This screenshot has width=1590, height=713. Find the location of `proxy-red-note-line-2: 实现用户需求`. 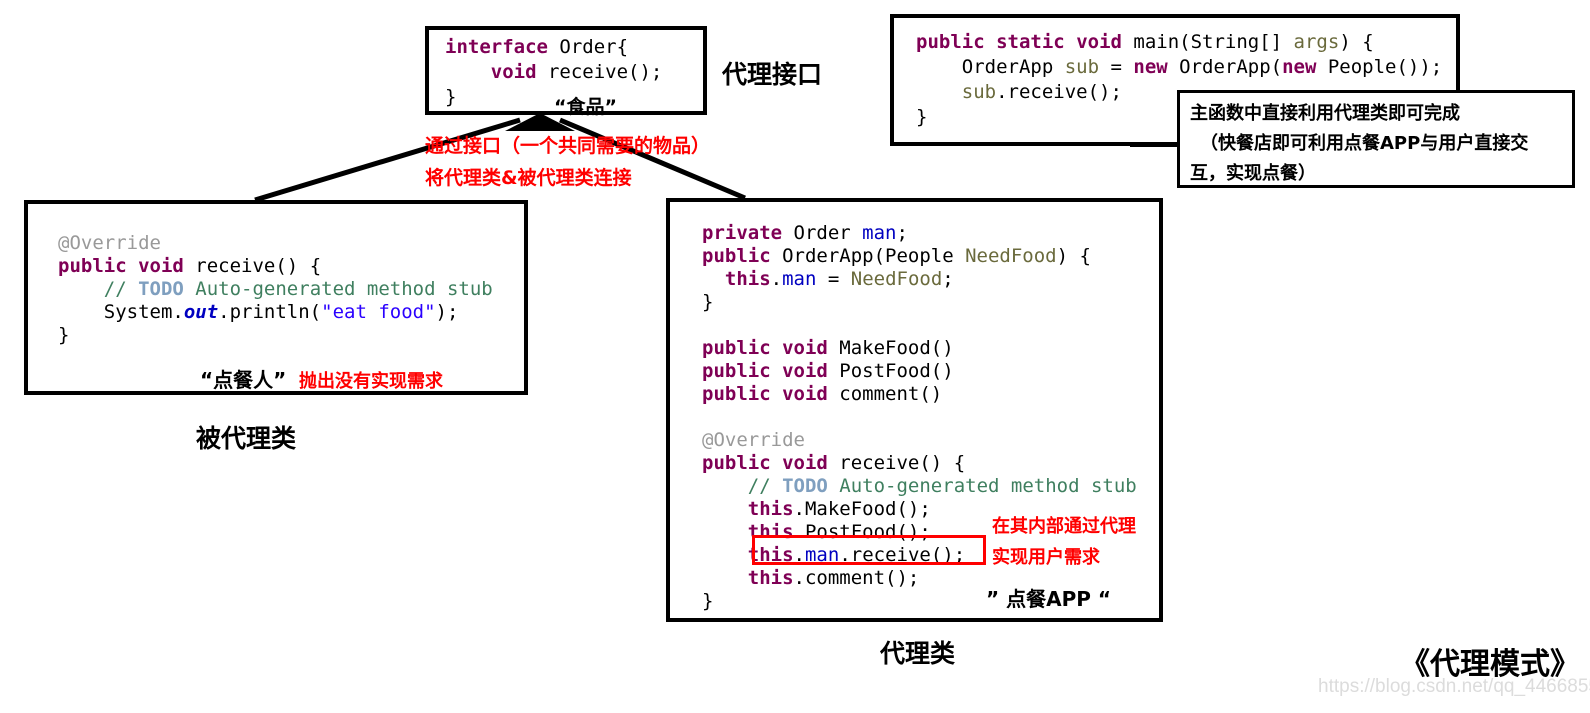

proxy-red-note-line-2: 实现用户需求 is located at coordinates (1046, 557).